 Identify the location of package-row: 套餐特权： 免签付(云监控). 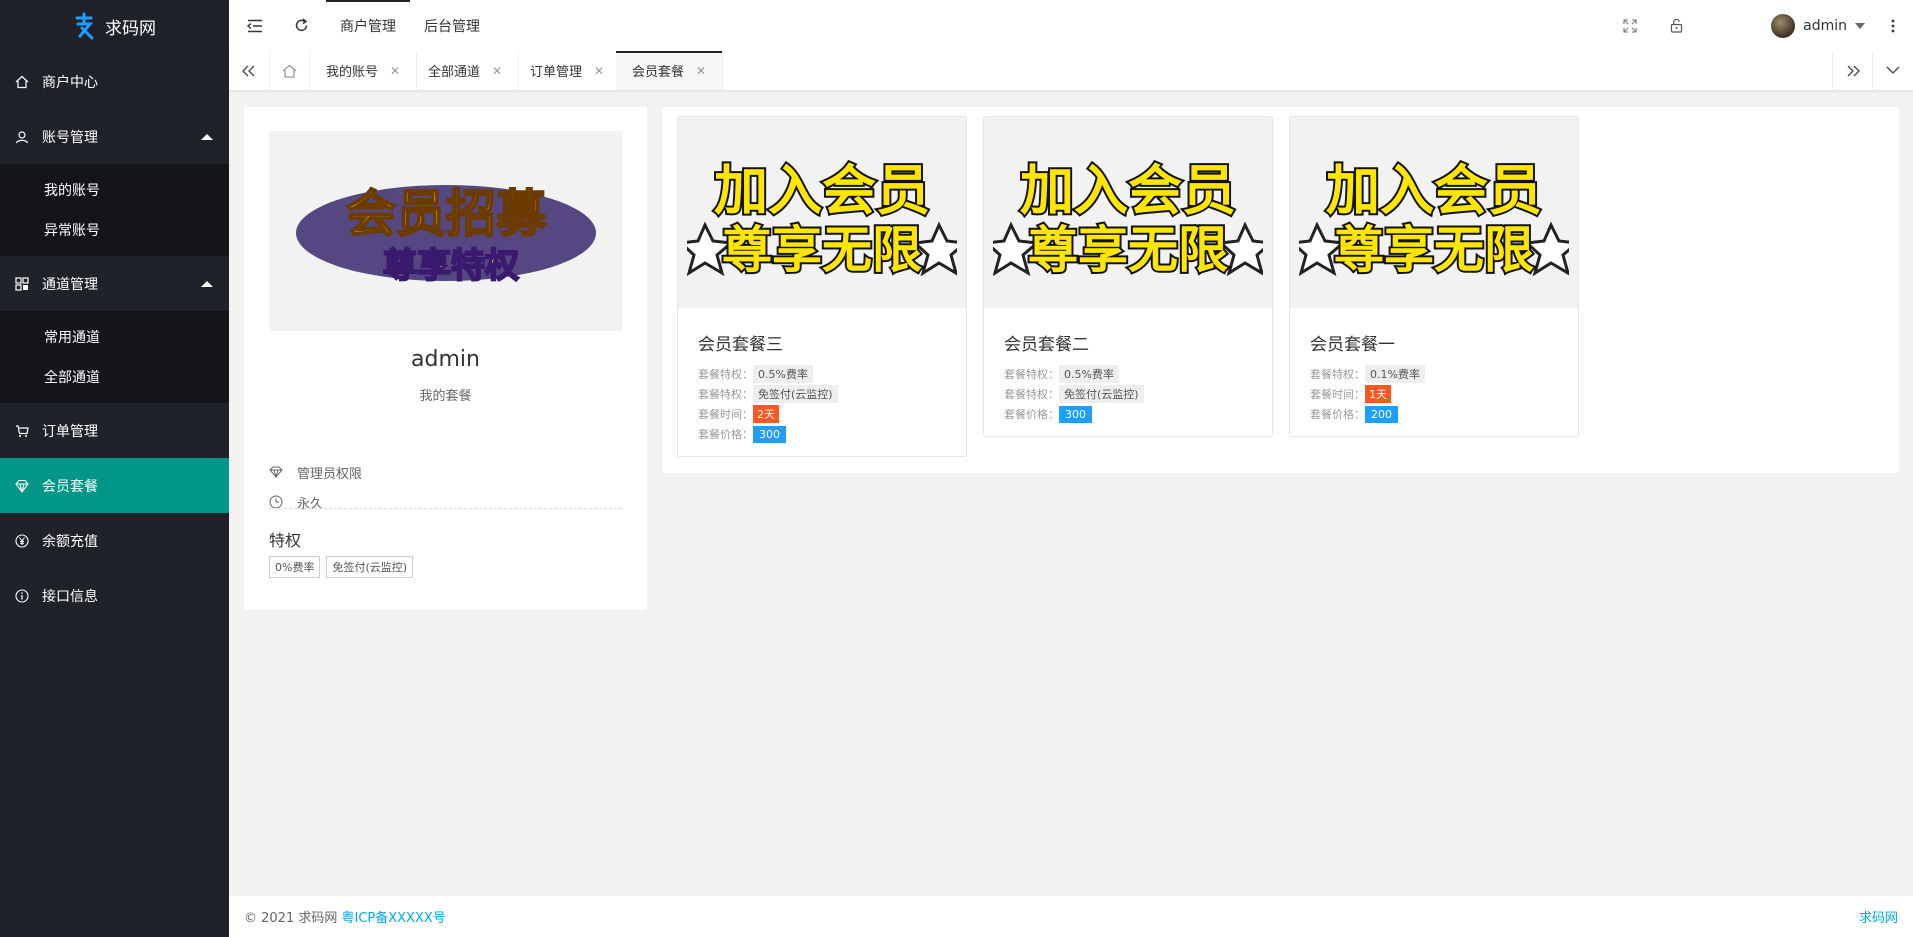
(1138, 394).